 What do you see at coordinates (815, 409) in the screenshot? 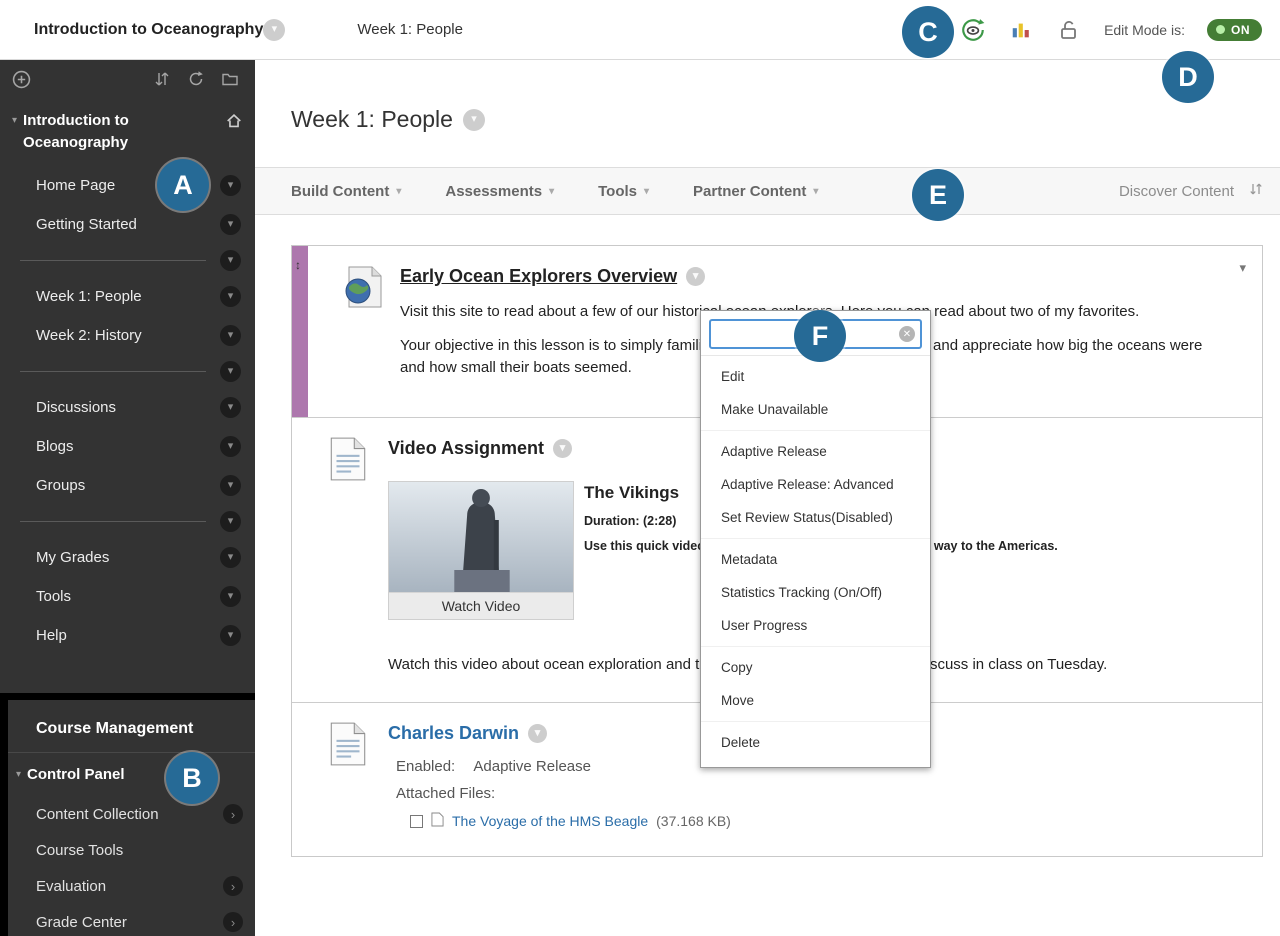
I see `menu-item-make-unavailable: Make Unavailable` at bounding box center [815, 409].